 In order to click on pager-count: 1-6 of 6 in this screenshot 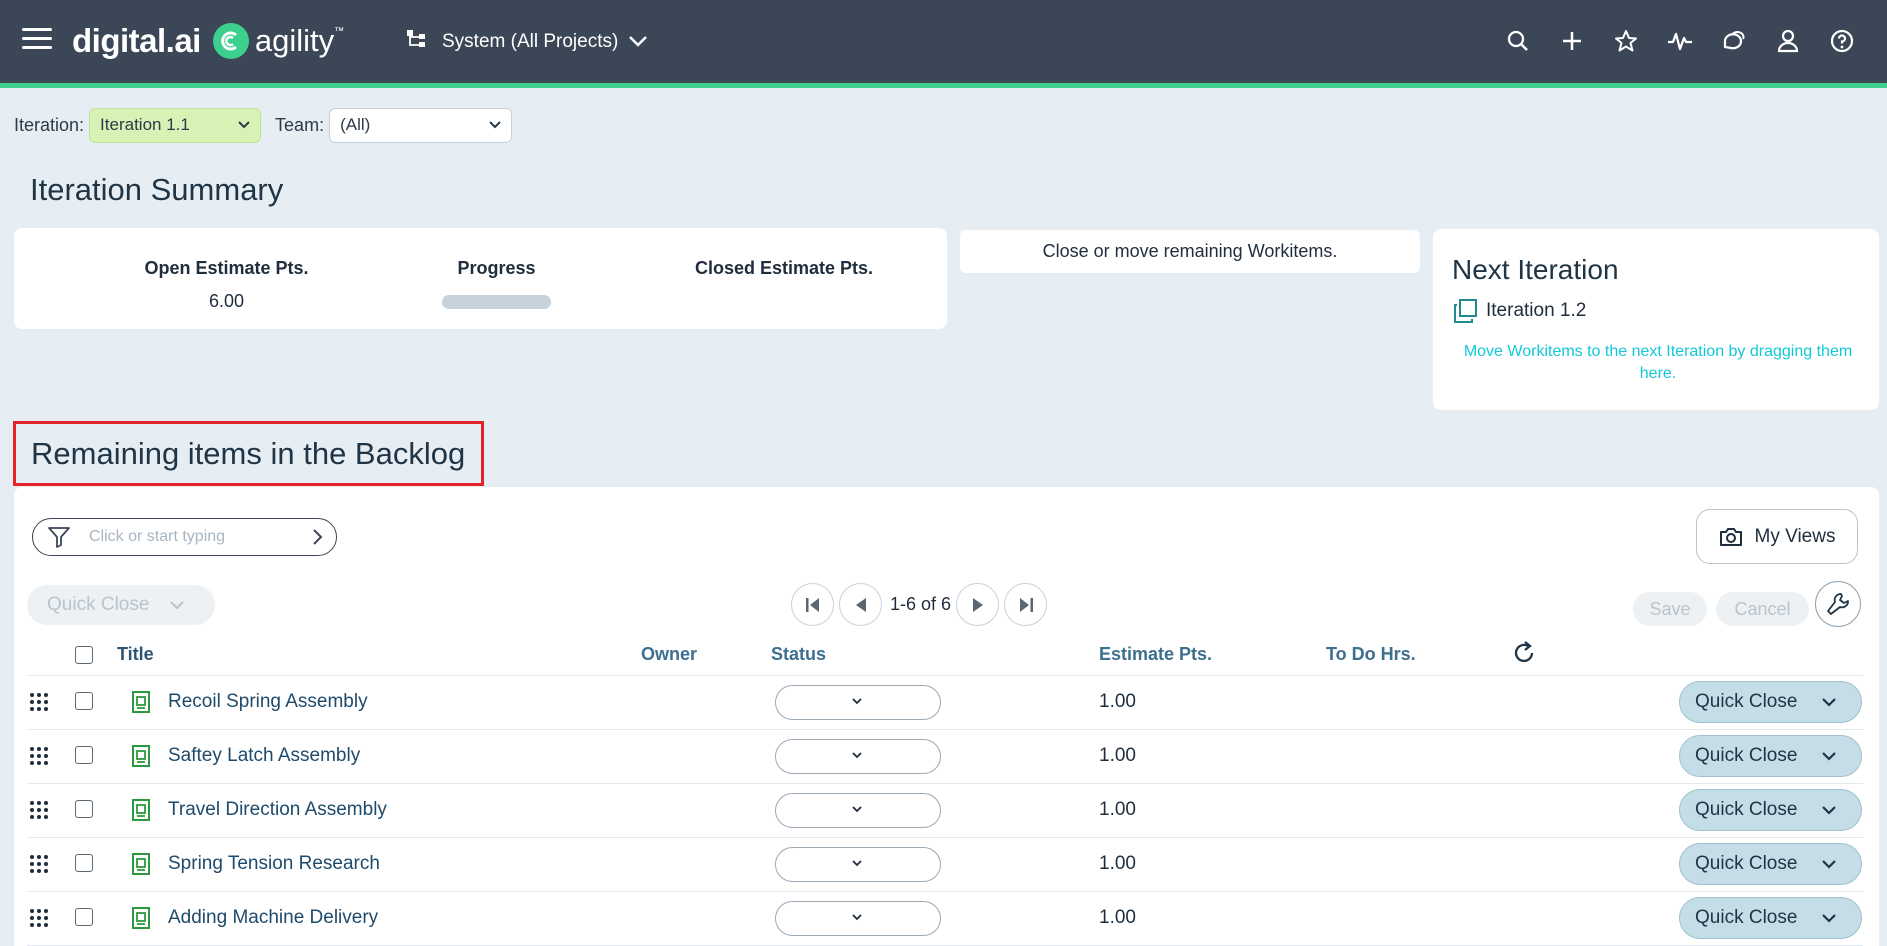, I will do `click(921, 604)`.